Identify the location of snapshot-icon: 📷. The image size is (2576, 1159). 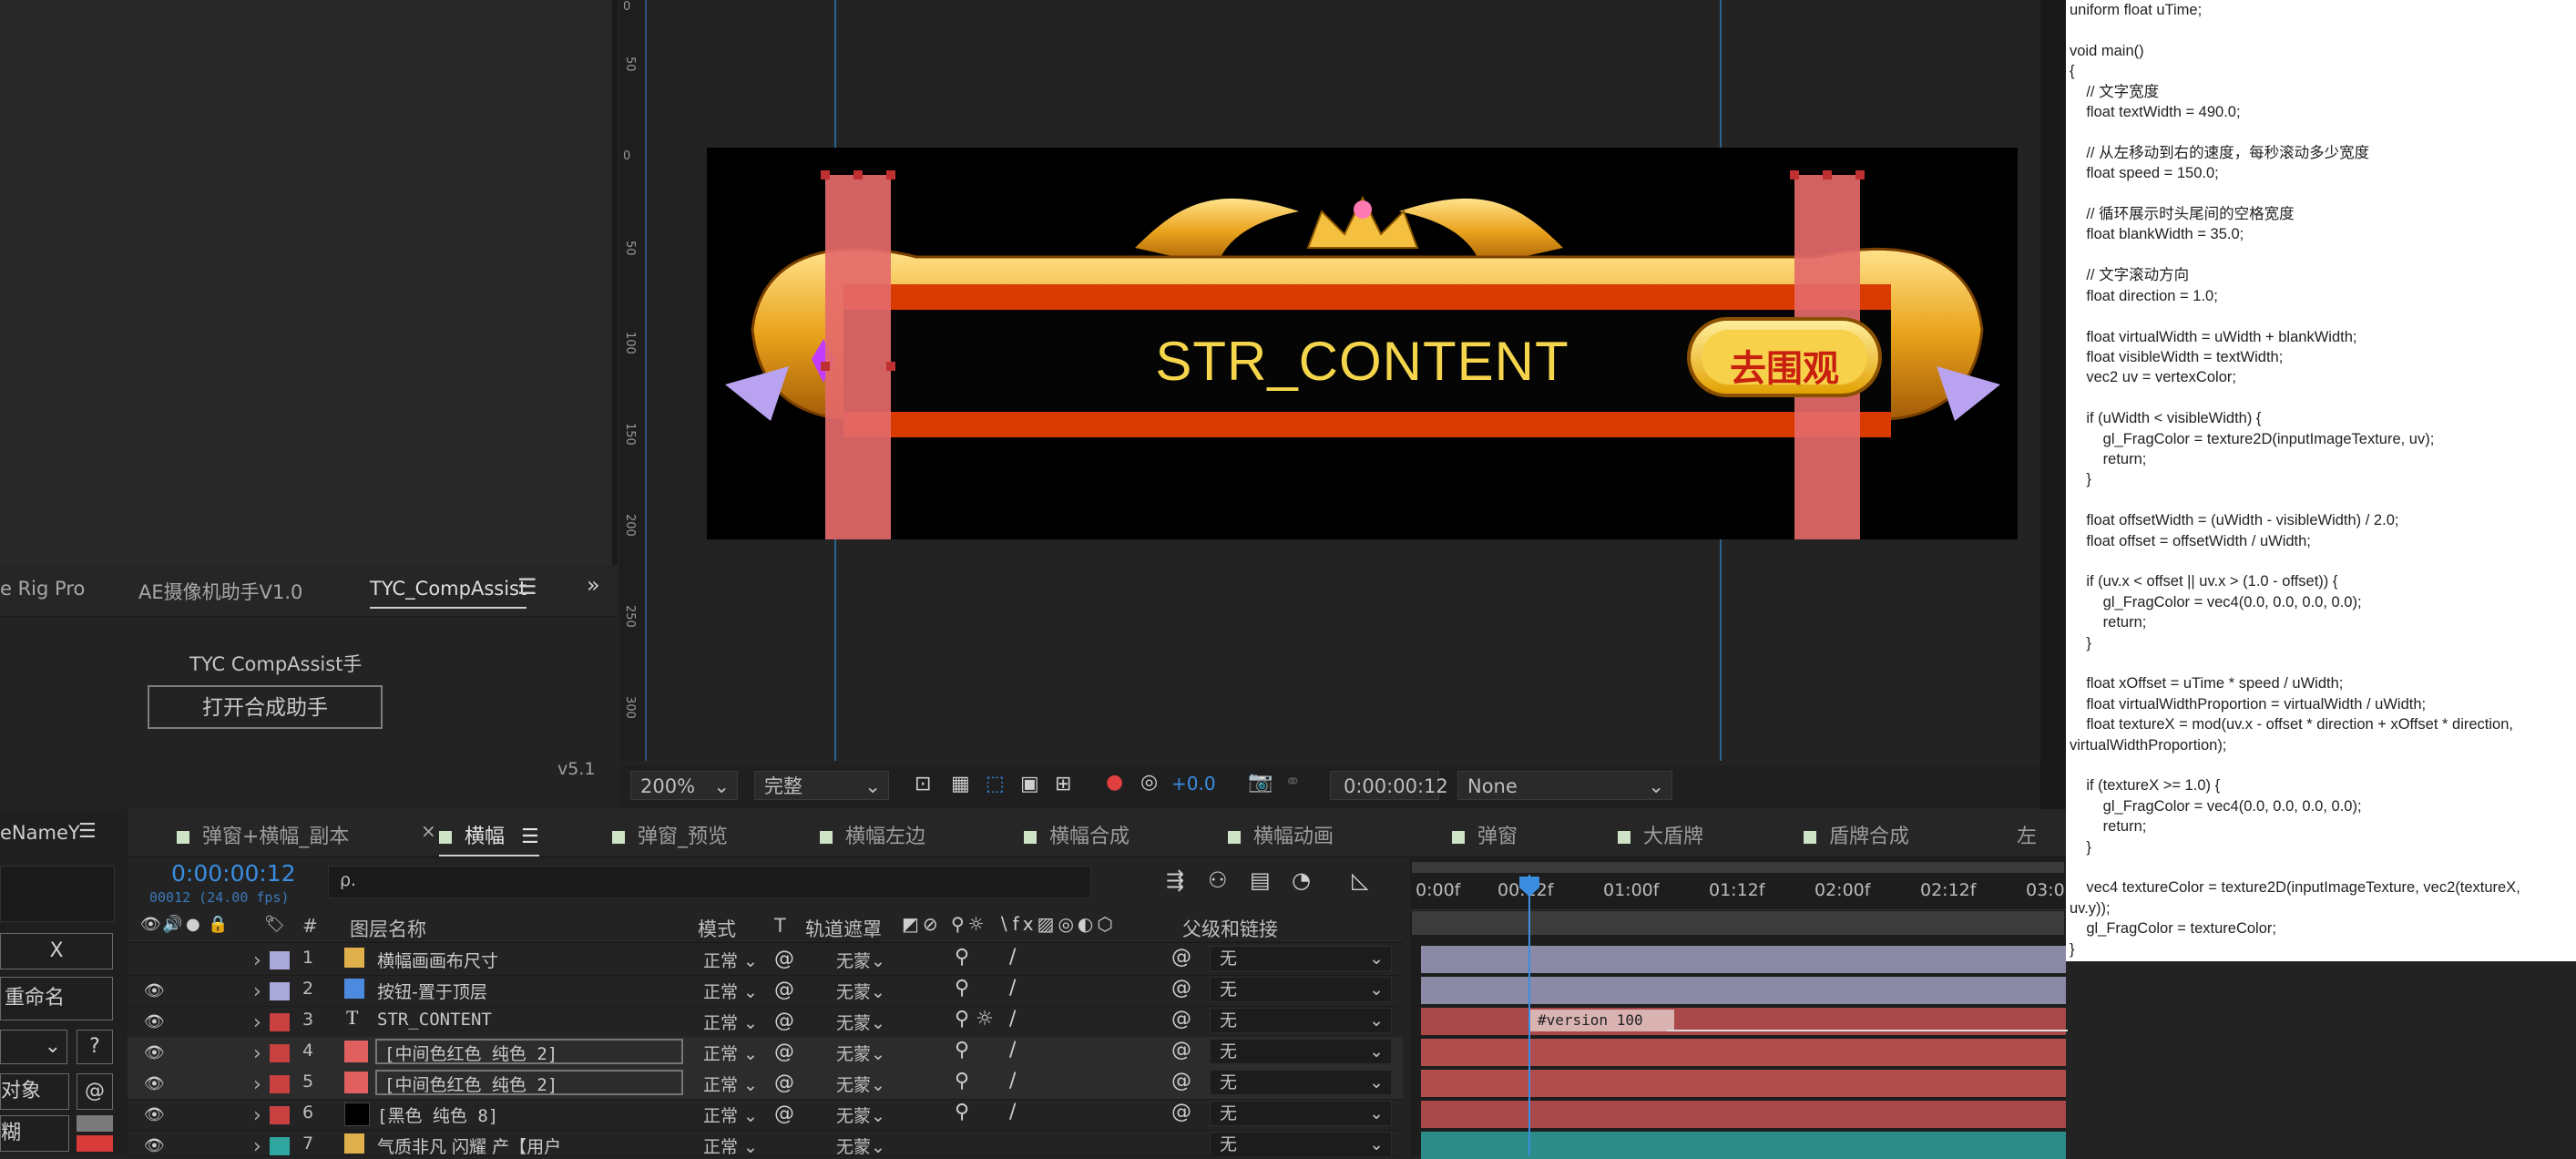
(1261, 782).